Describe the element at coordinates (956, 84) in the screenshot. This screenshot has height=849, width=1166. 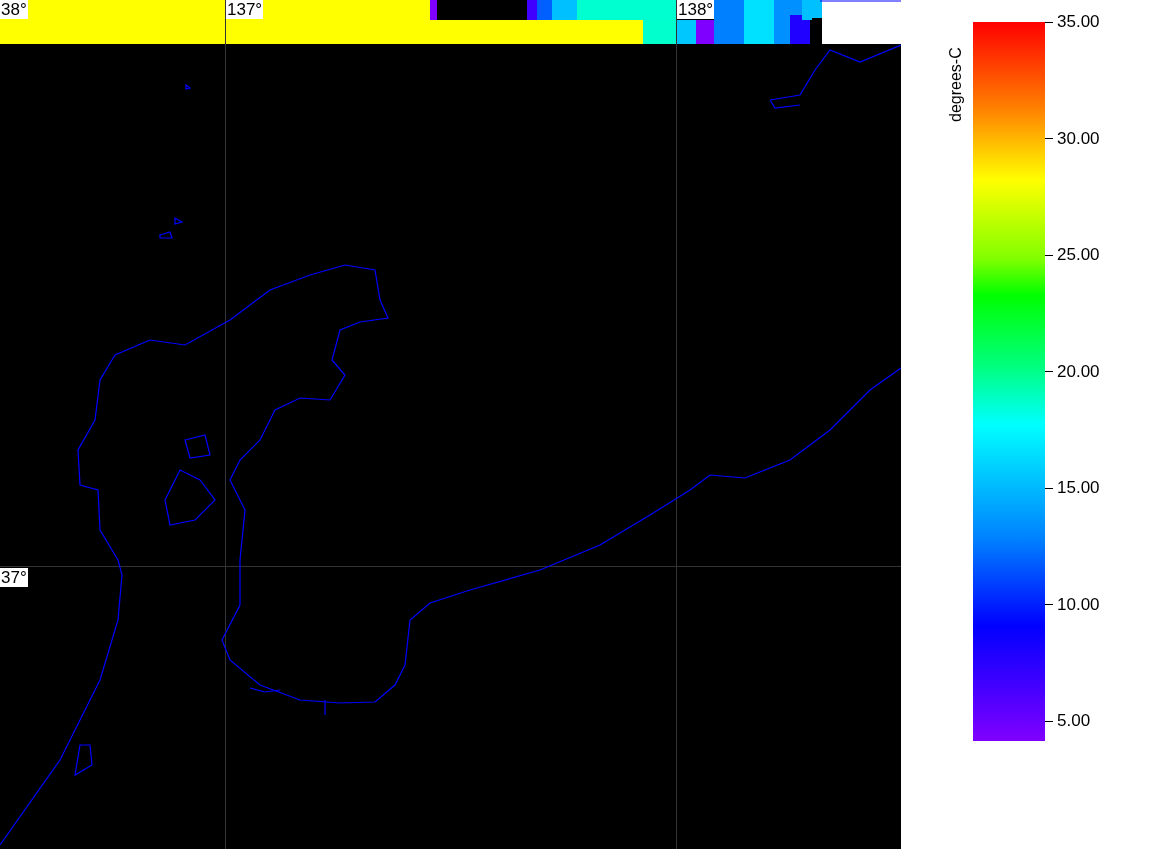
I see `colorbar-title: degrees-C` at that location.